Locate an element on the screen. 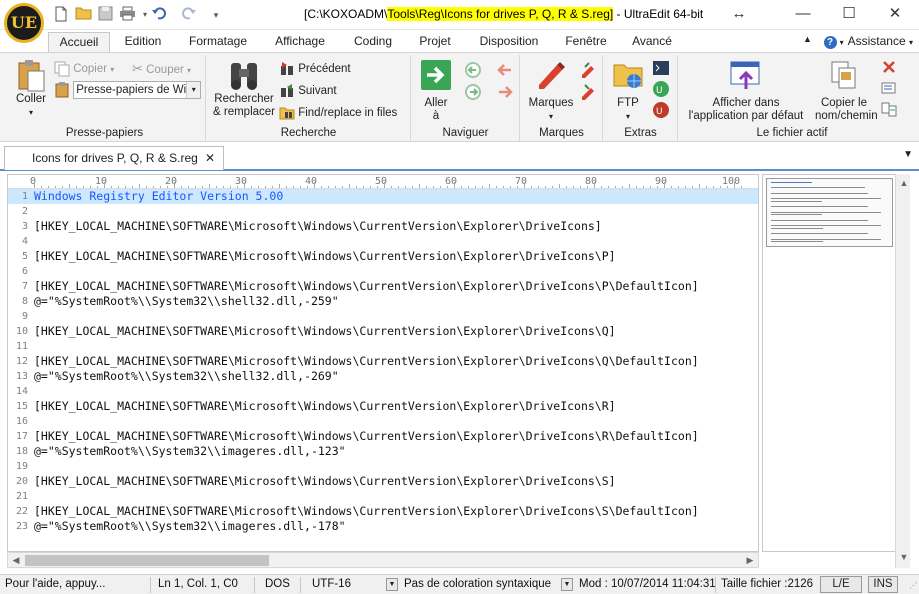  editor-line: 19 is located at coordinates (383, 466).